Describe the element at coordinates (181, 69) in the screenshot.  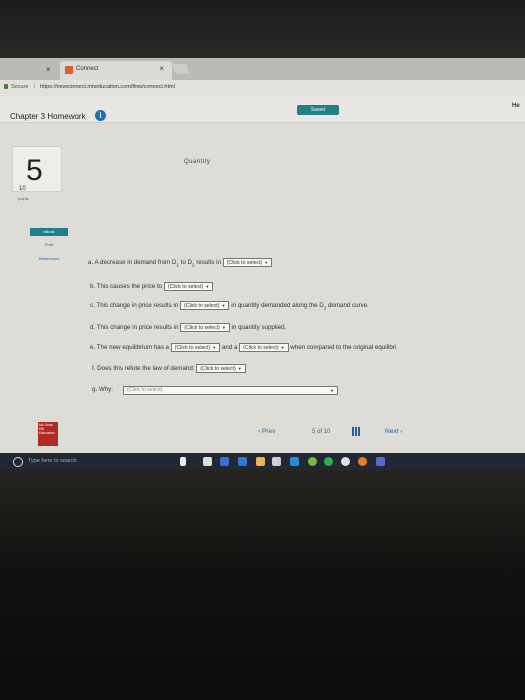
I see `new-tab-button` at that location.